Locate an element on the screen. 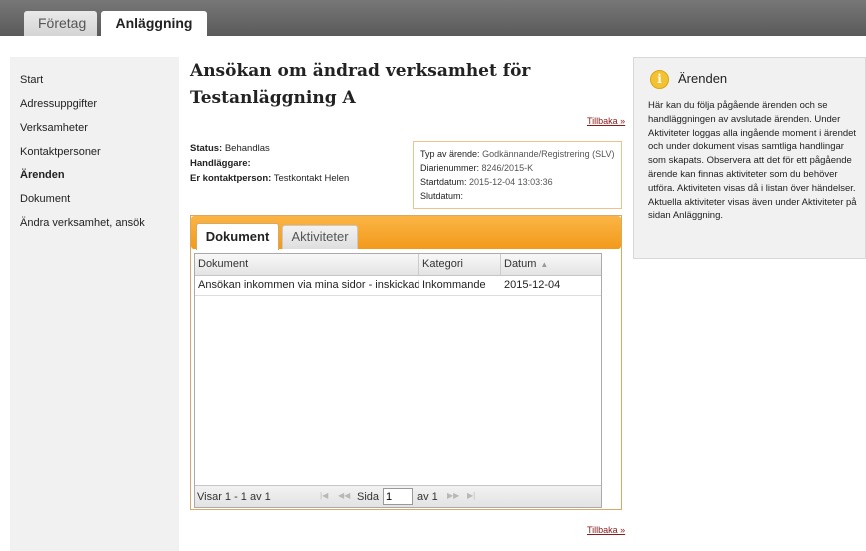 This screenshot has width=866, height=551. page-title-line1: Ansökan om ändrad verksamhet för is located at coordinates (360, 71).